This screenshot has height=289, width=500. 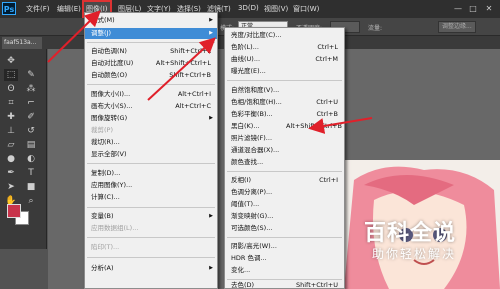 I want to click on maximize-icon: □, so click(x=473, y=8).